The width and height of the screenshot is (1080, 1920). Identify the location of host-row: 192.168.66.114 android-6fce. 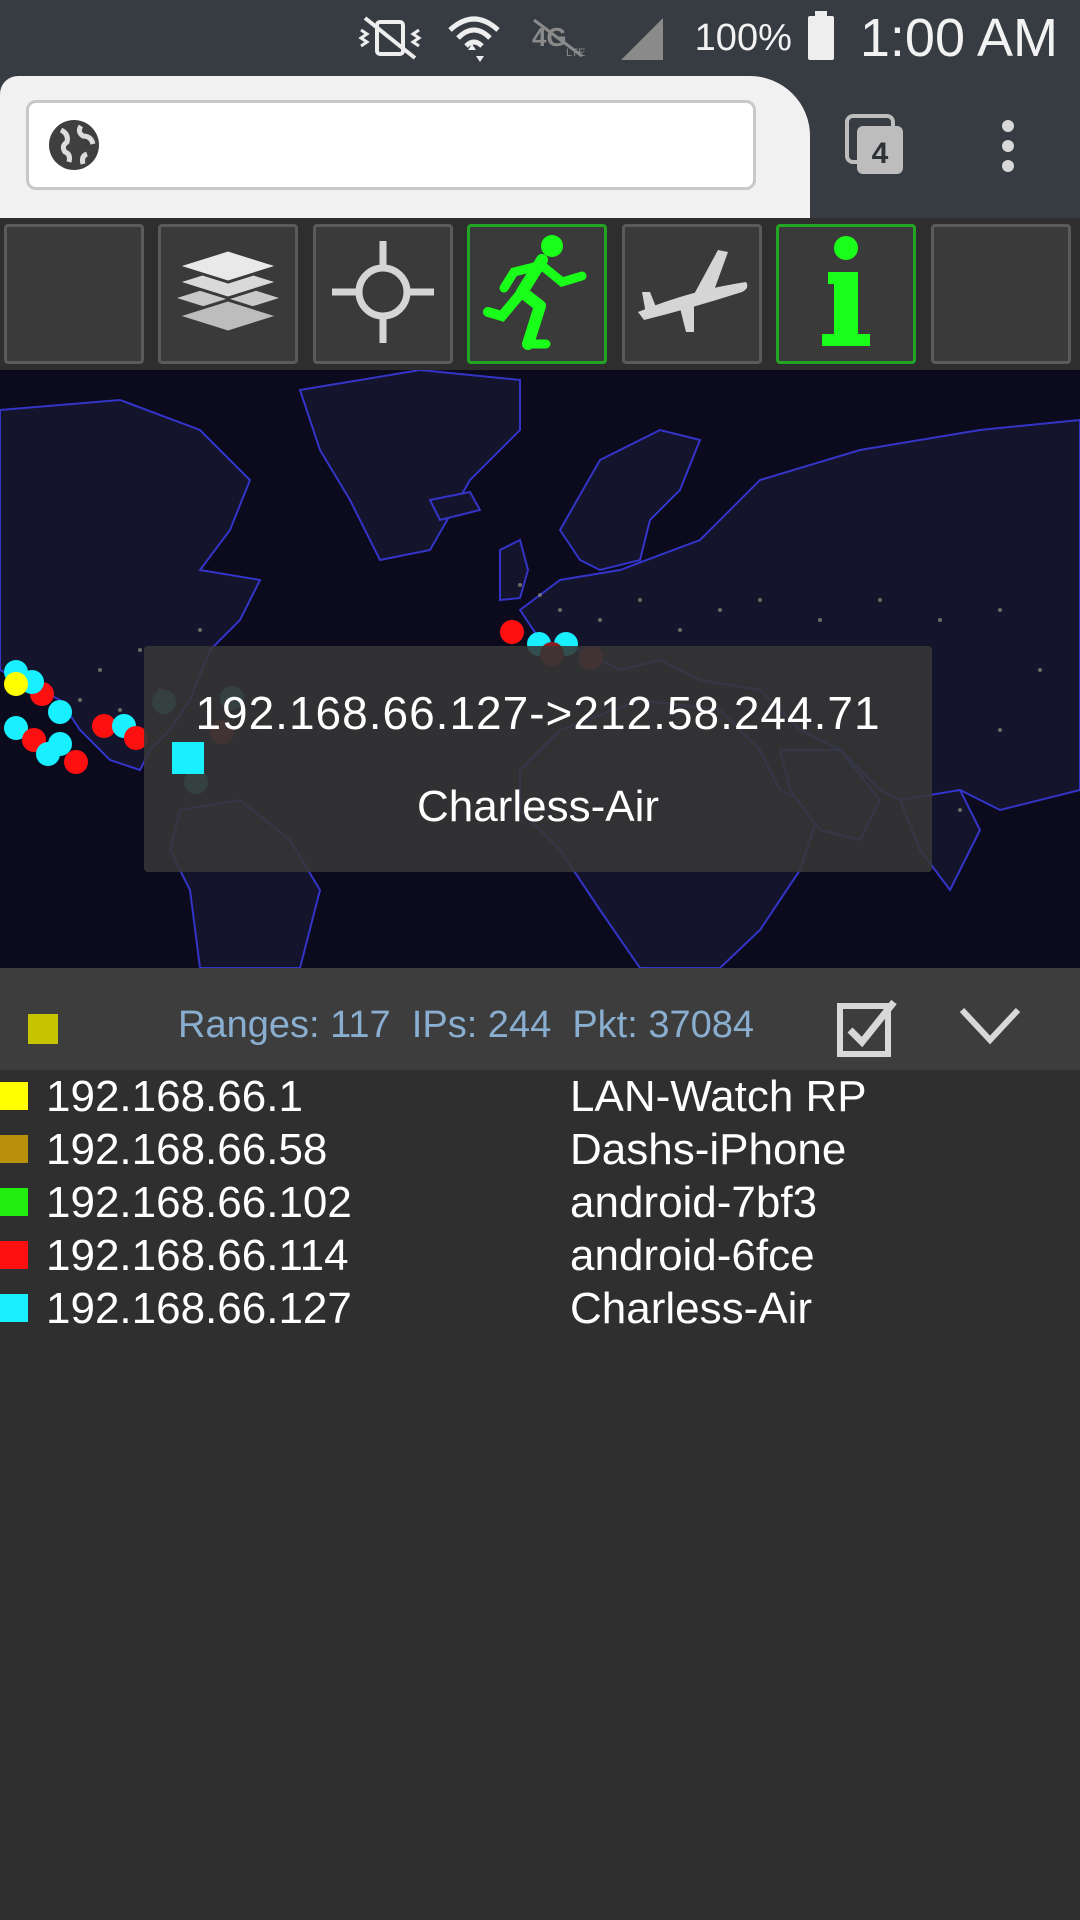
(540, 1257).